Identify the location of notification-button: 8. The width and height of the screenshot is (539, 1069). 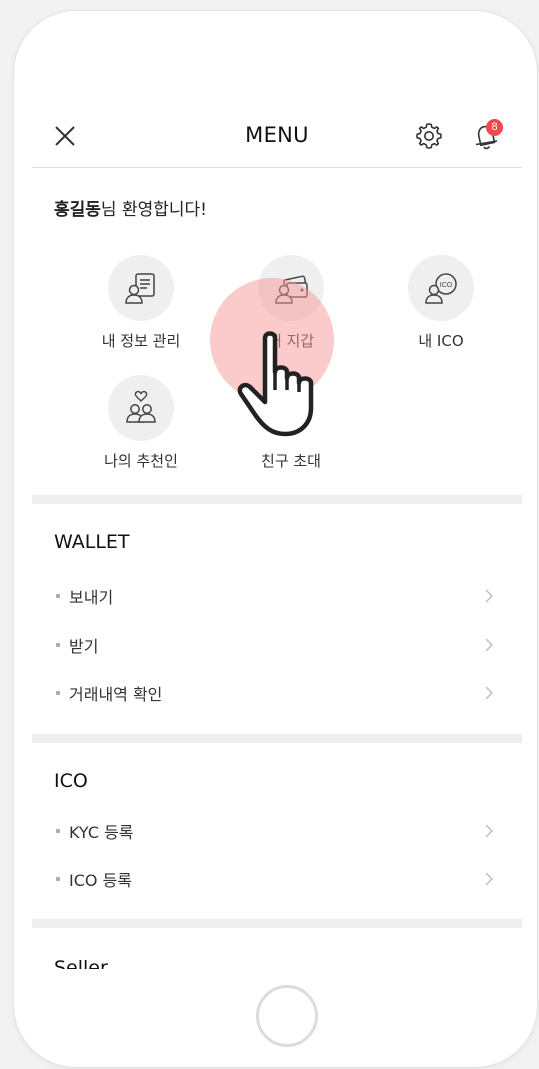
(487, 136).